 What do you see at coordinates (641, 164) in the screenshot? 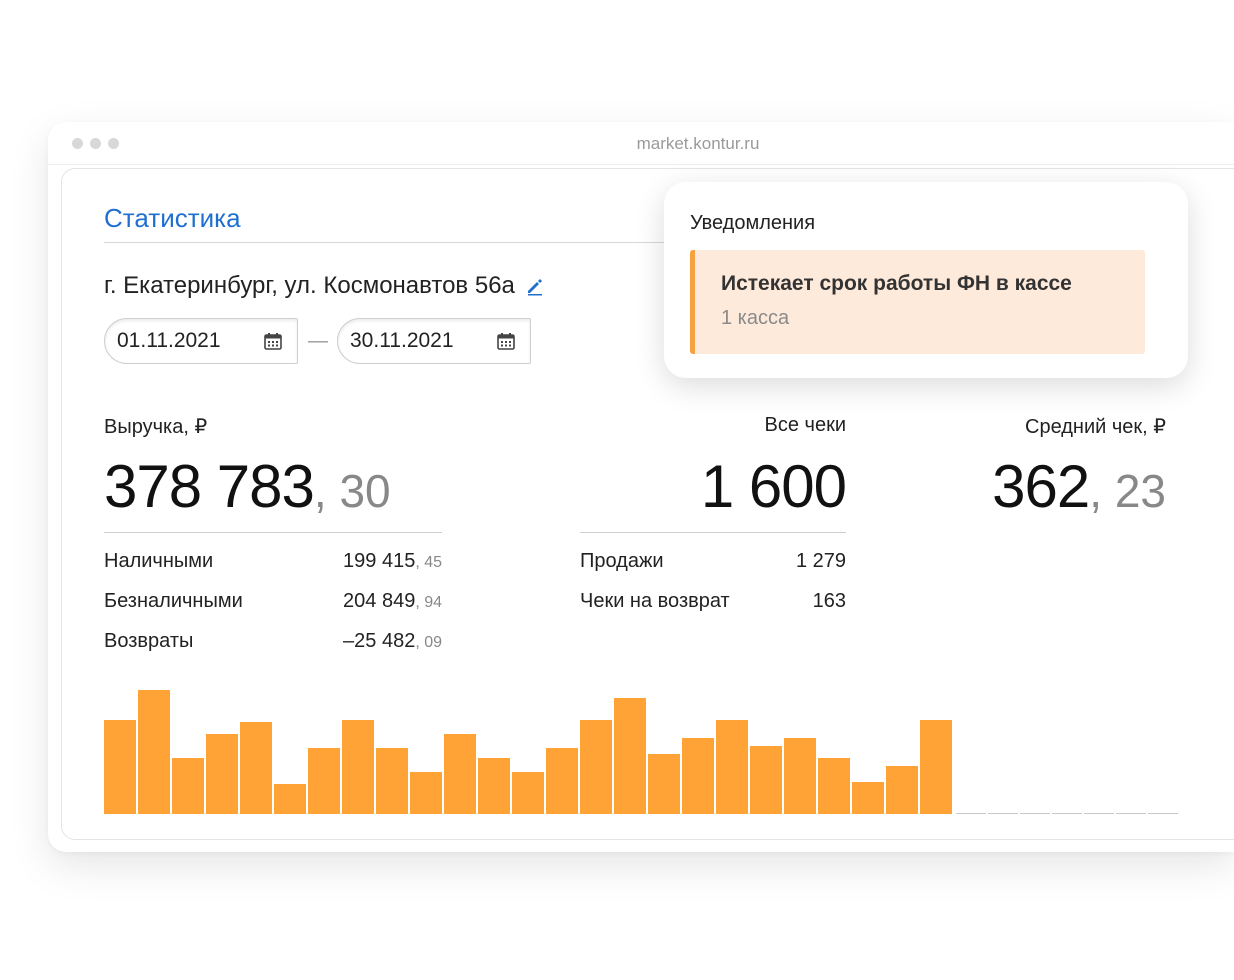
I see `toolbar-divider` at bounding box center [641, 164].